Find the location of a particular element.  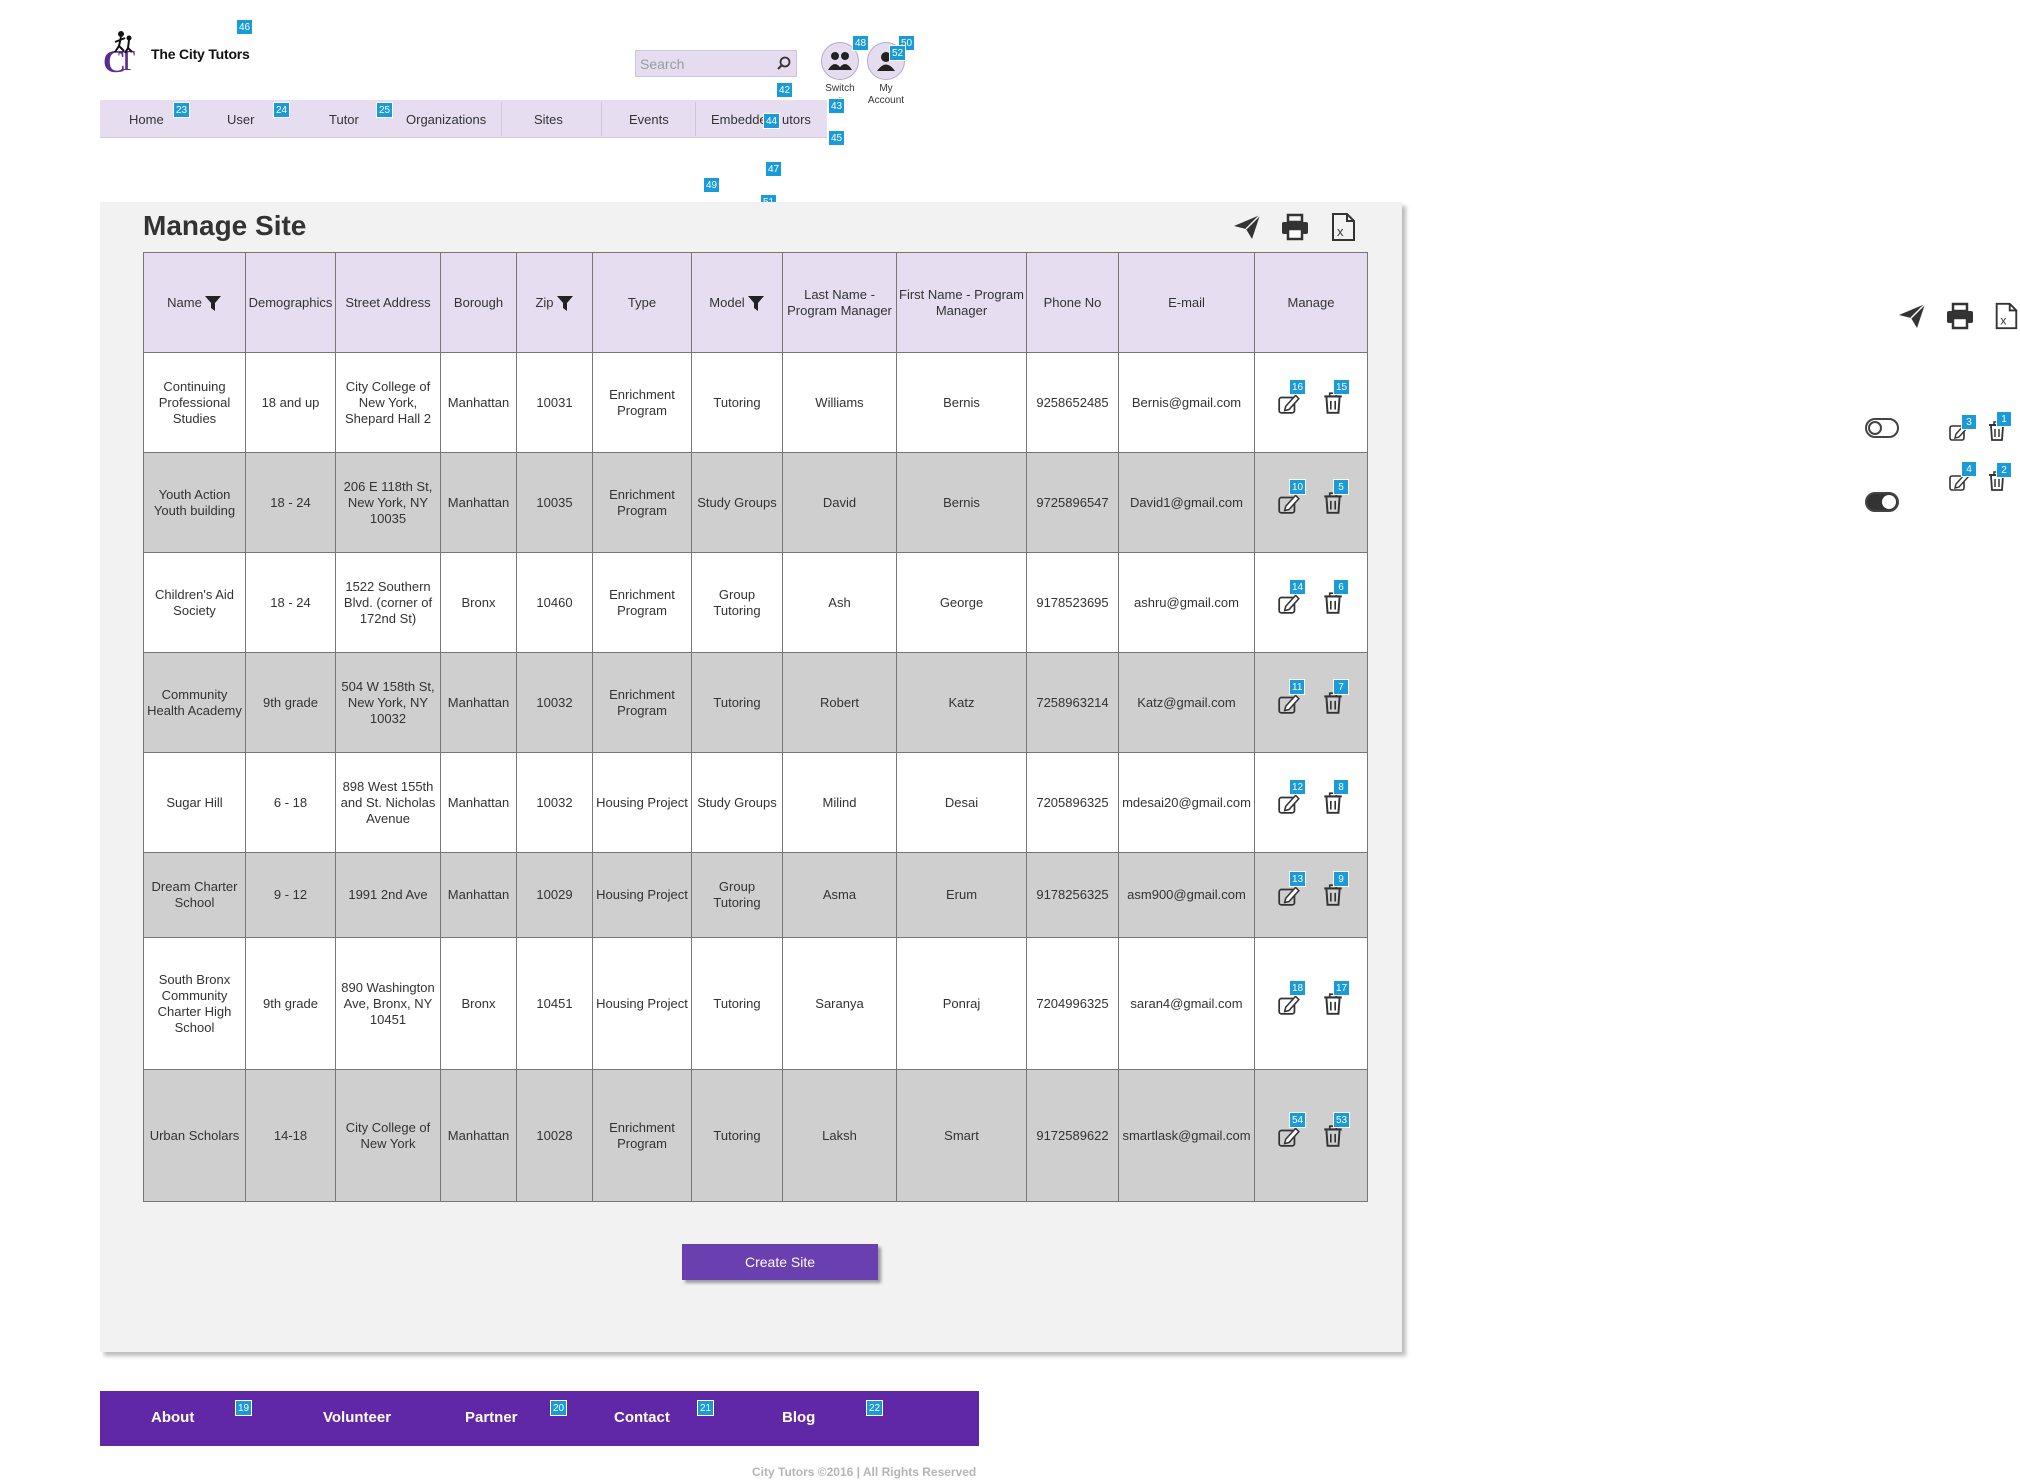

cell-demographics: 18 - 24 is located at coordinates (290, 502).